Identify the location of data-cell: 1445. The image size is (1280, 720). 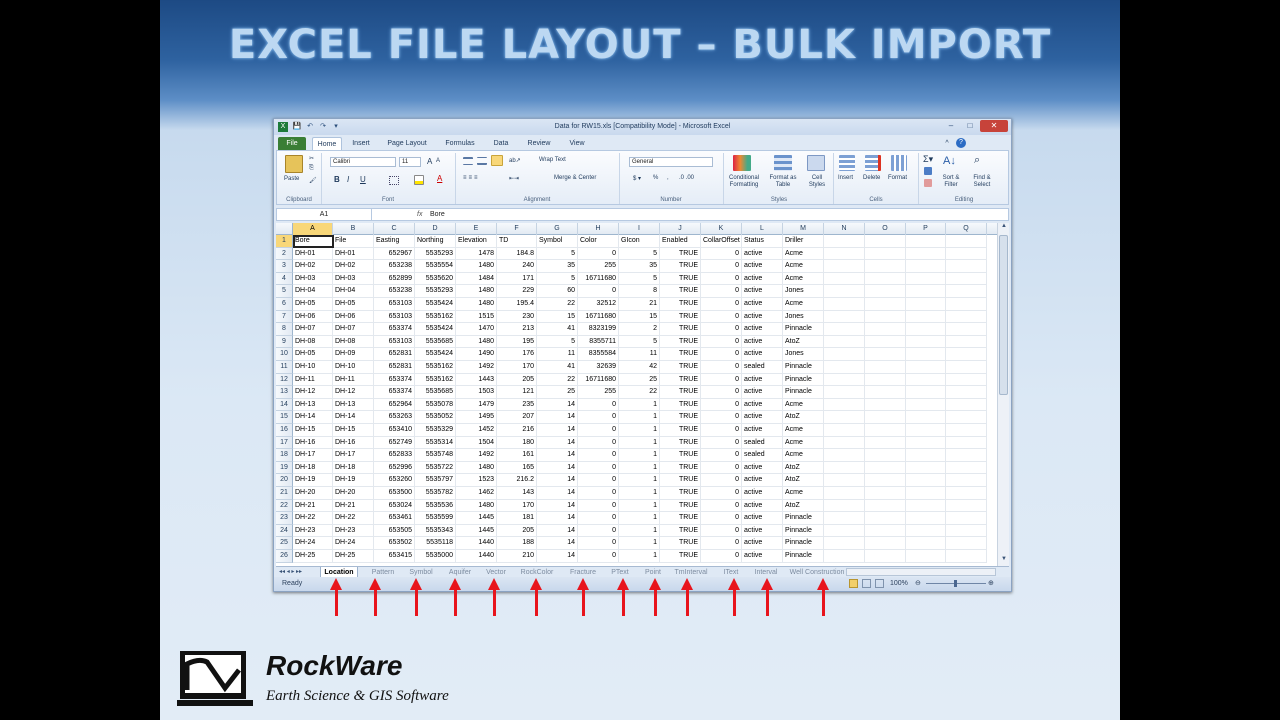
(476, 531).